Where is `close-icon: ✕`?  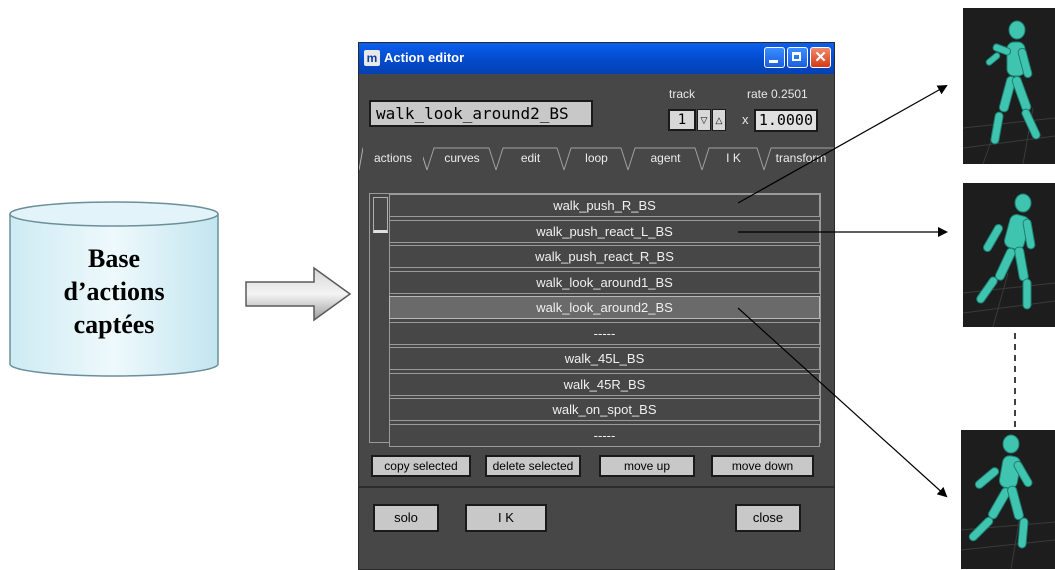 close-icon: ✕ is located at coordinates (820, 57).